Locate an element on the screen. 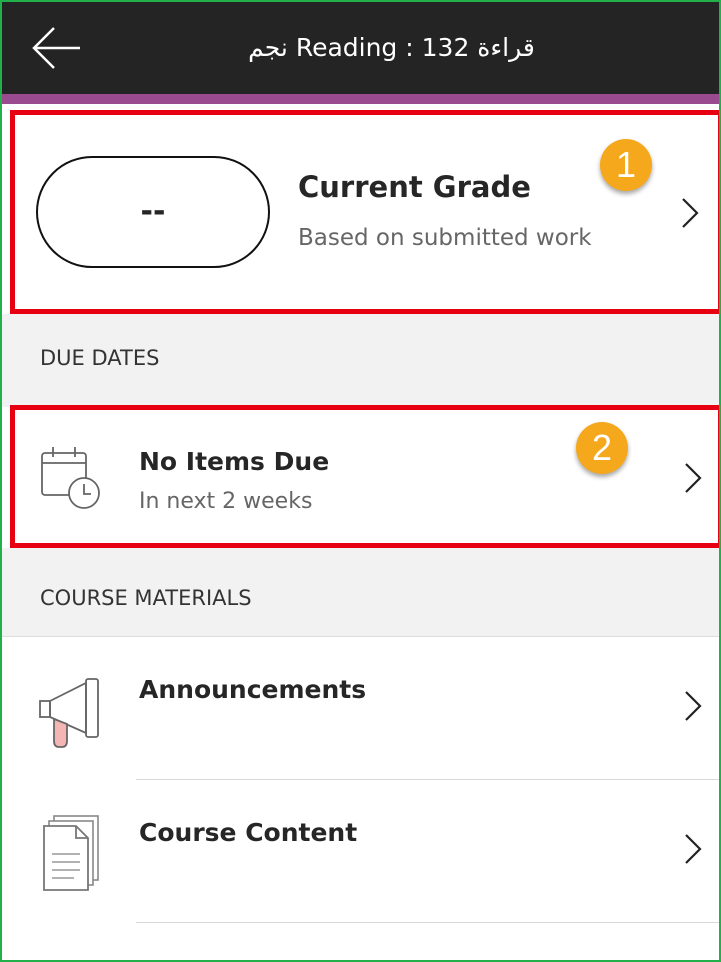  course-materials-label: COURSE MATERIALS is located at coordinates (146, 598).